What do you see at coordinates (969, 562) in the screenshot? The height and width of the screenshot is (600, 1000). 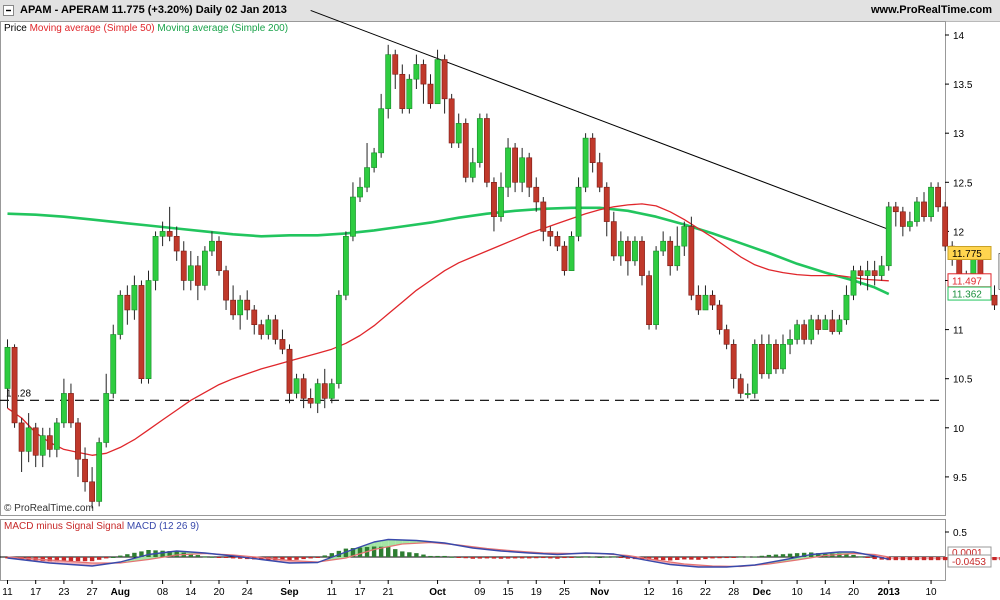 I see `macd-value-label: -0.0453` at bounding box center [969, 562].